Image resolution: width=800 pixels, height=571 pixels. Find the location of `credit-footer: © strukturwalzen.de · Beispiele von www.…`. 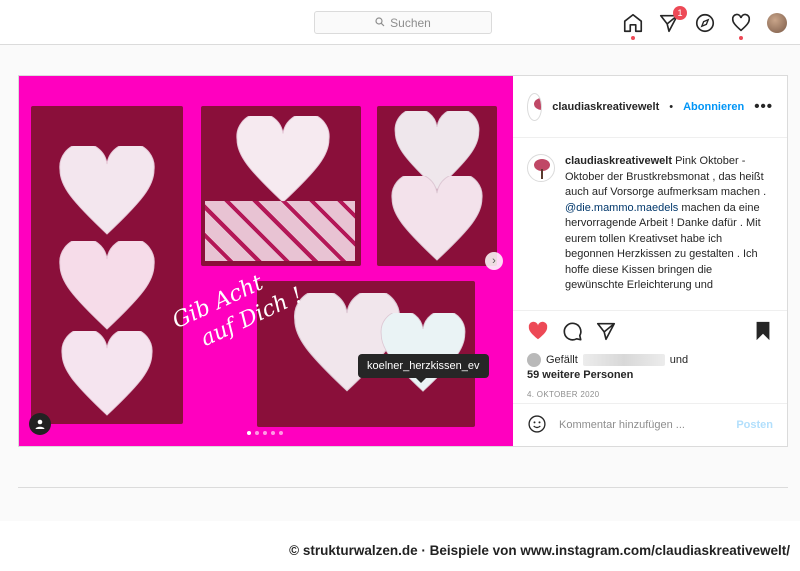

credit-footer: © strukturwalzen.de · Beispiele von www.… is located at coordinates (400, 546).